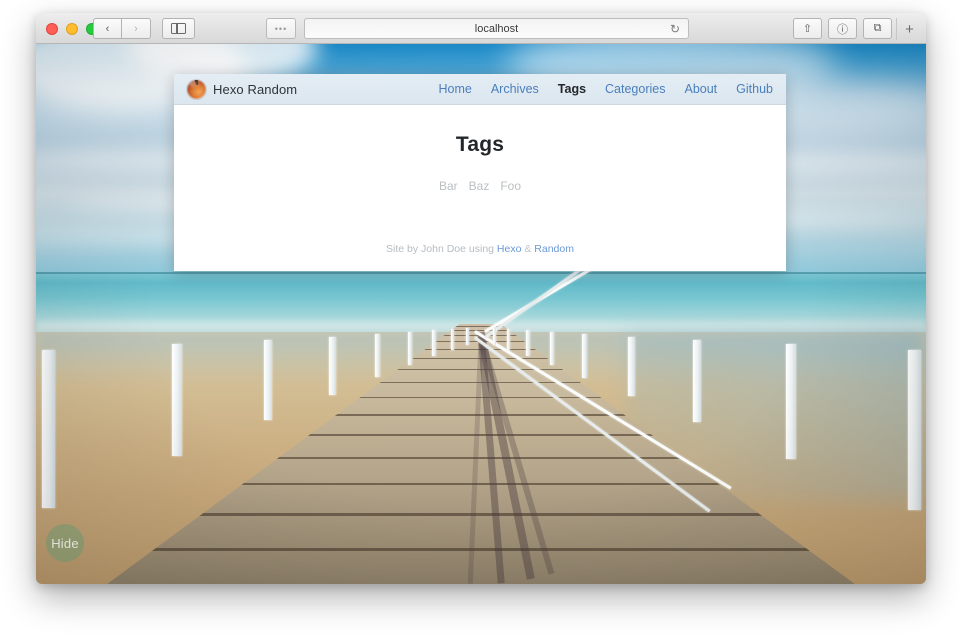 The width and height of the screenshot is (960, 637). What do you see at coordinates (441, 249) in the screenshot?
I see `footer-prefix: Site by John Doe using` at bounding box center [441, 249].